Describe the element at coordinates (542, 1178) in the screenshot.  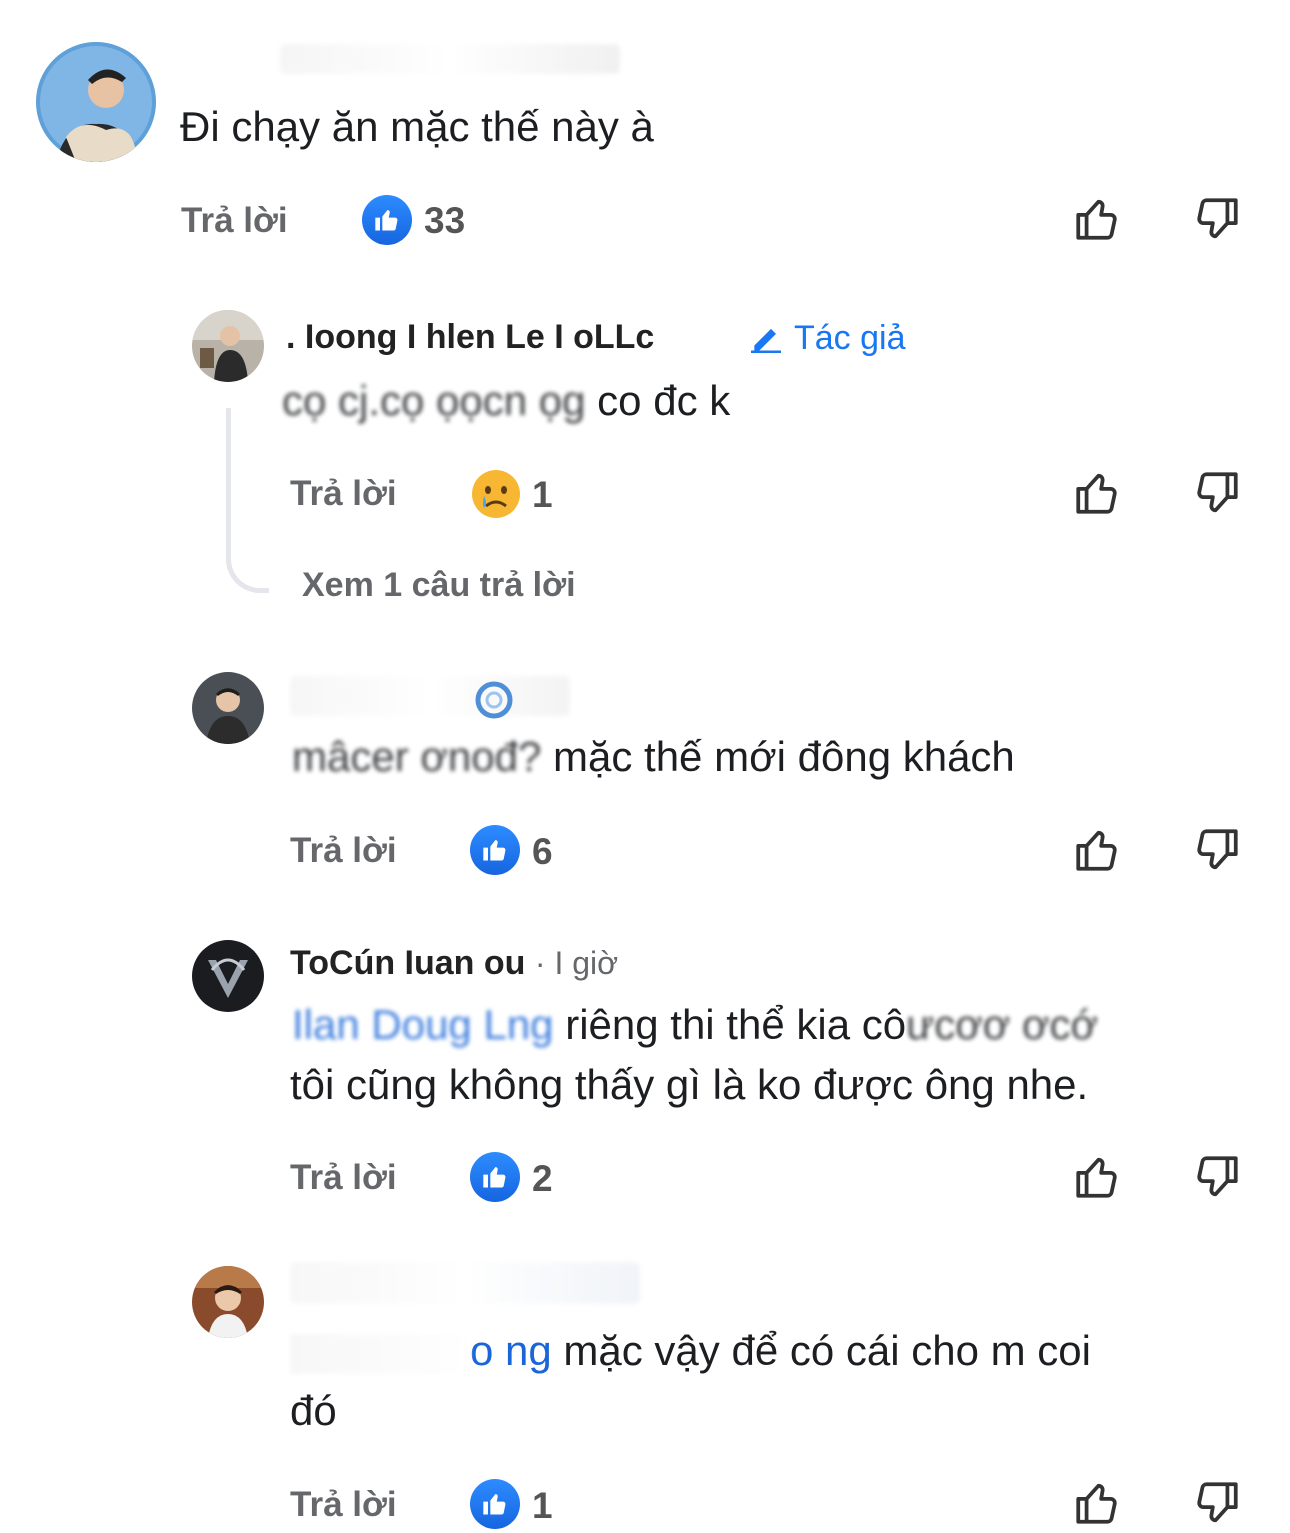
I see `reaction-count: 2` at that location.